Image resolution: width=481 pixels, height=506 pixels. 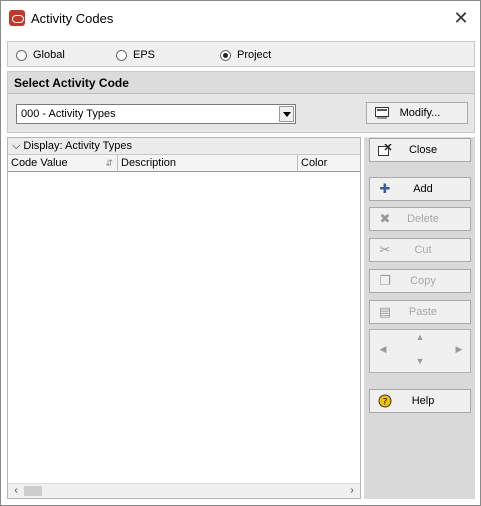 What do you see at coordinates (78, 146) in the screenshot?
I see `group-by-label: Display: Activity Types` at bounding box center [78, 146].